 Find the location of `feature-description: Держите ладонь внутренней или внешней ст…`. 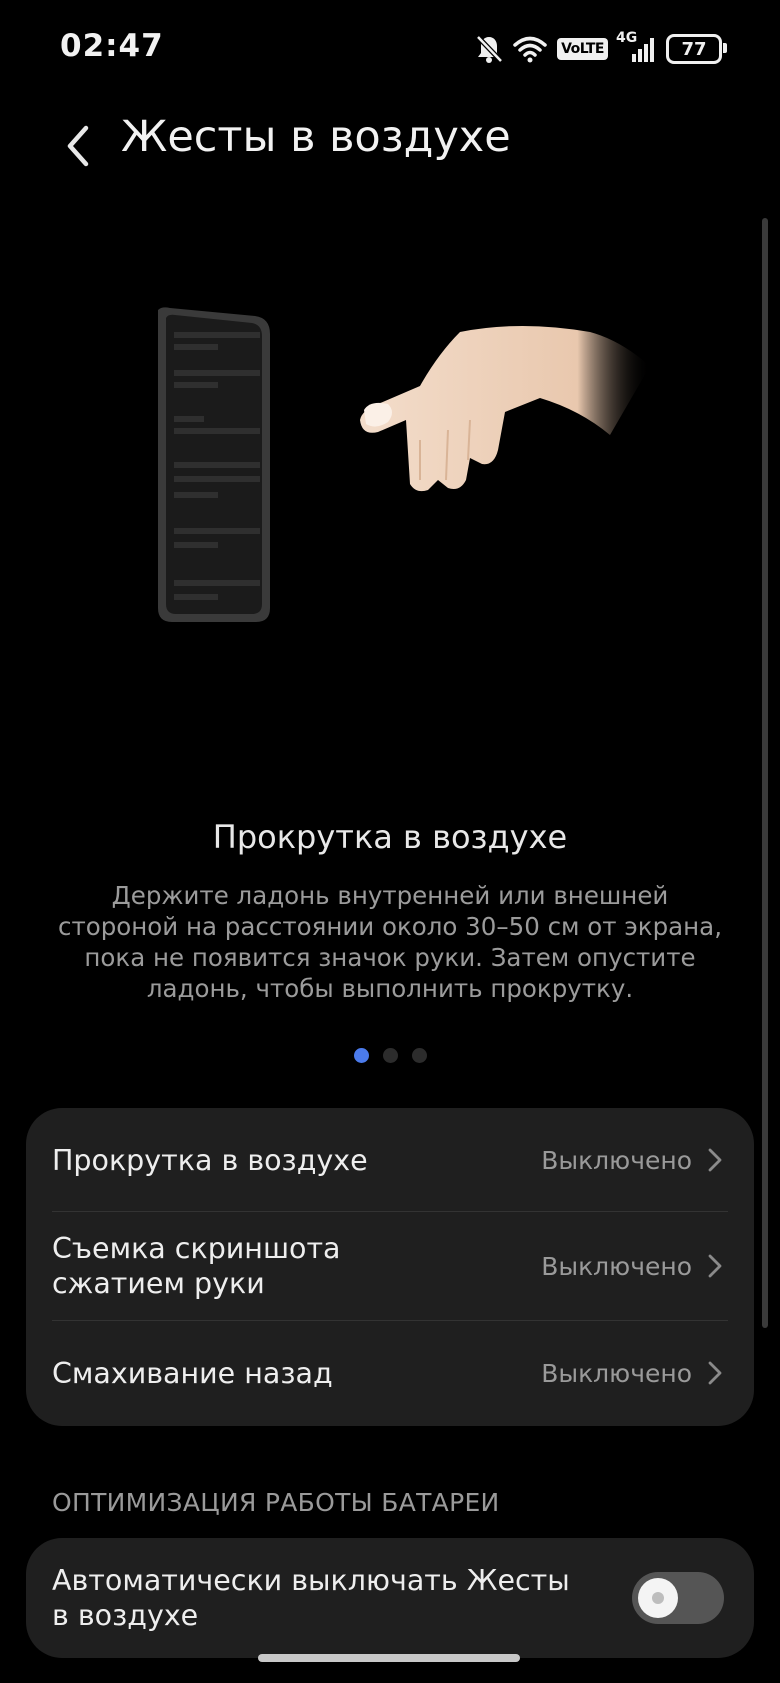

feature-description: Держите ладонь внутренней или внешней ст… is located at coordinates (390, 942).